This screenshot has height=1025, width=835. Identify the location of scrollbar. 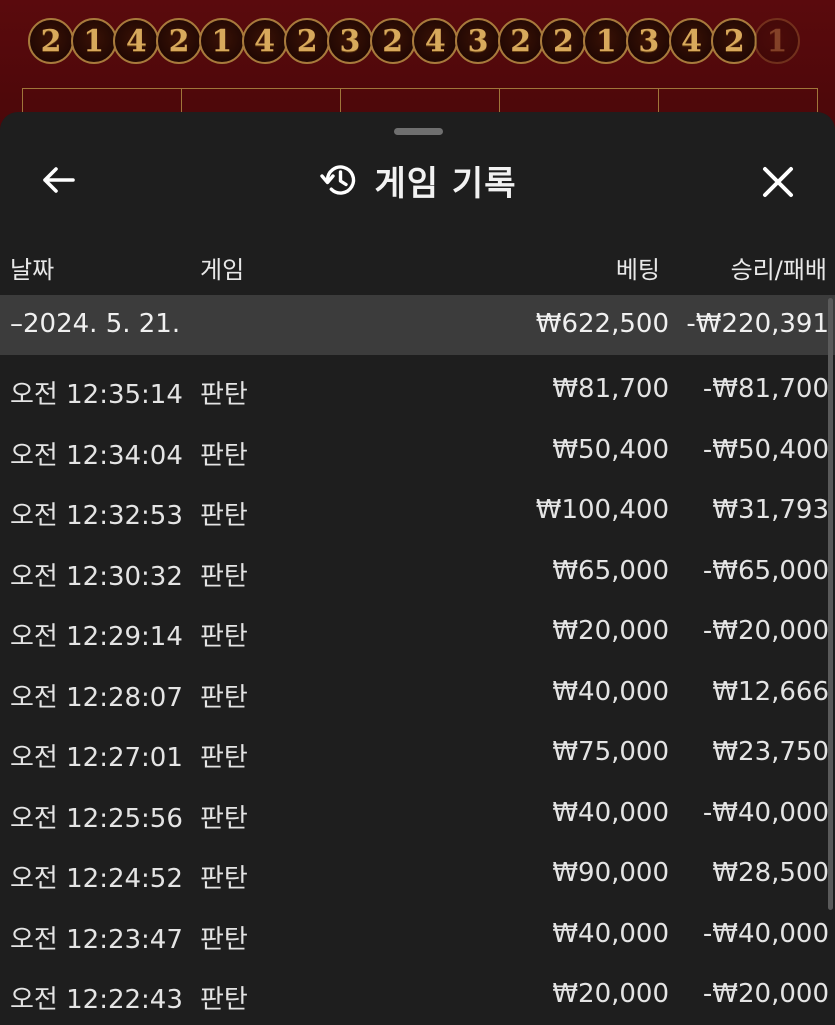
(830, 604).